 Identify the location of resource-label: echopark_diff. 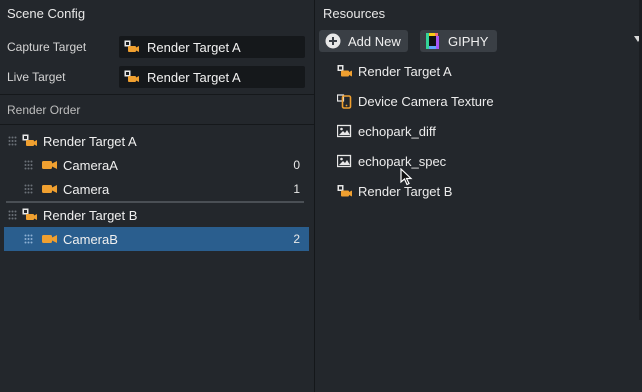
(397, 131).